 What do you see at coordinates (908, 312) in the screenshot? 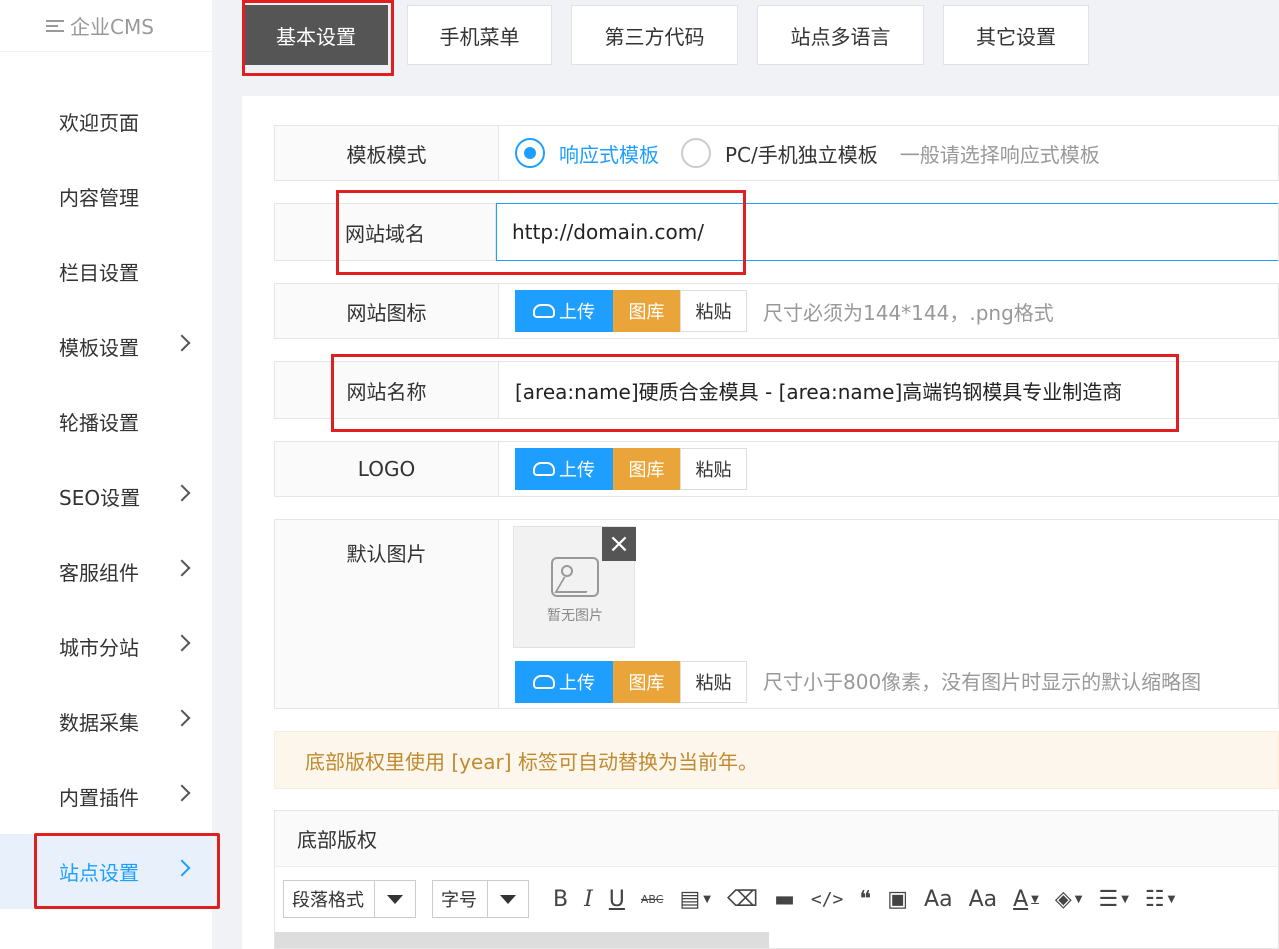
I see `favicon-hint: 尺寸必须为144*144，.png格式` at bounding box center [908, 312].